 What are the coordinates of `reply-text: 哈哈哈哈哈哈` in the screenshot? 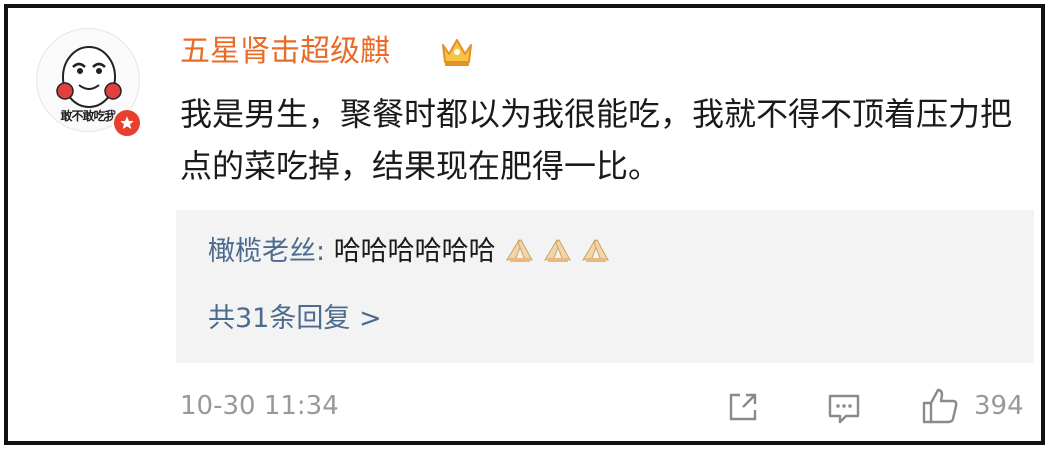 It's located at (414, 251).